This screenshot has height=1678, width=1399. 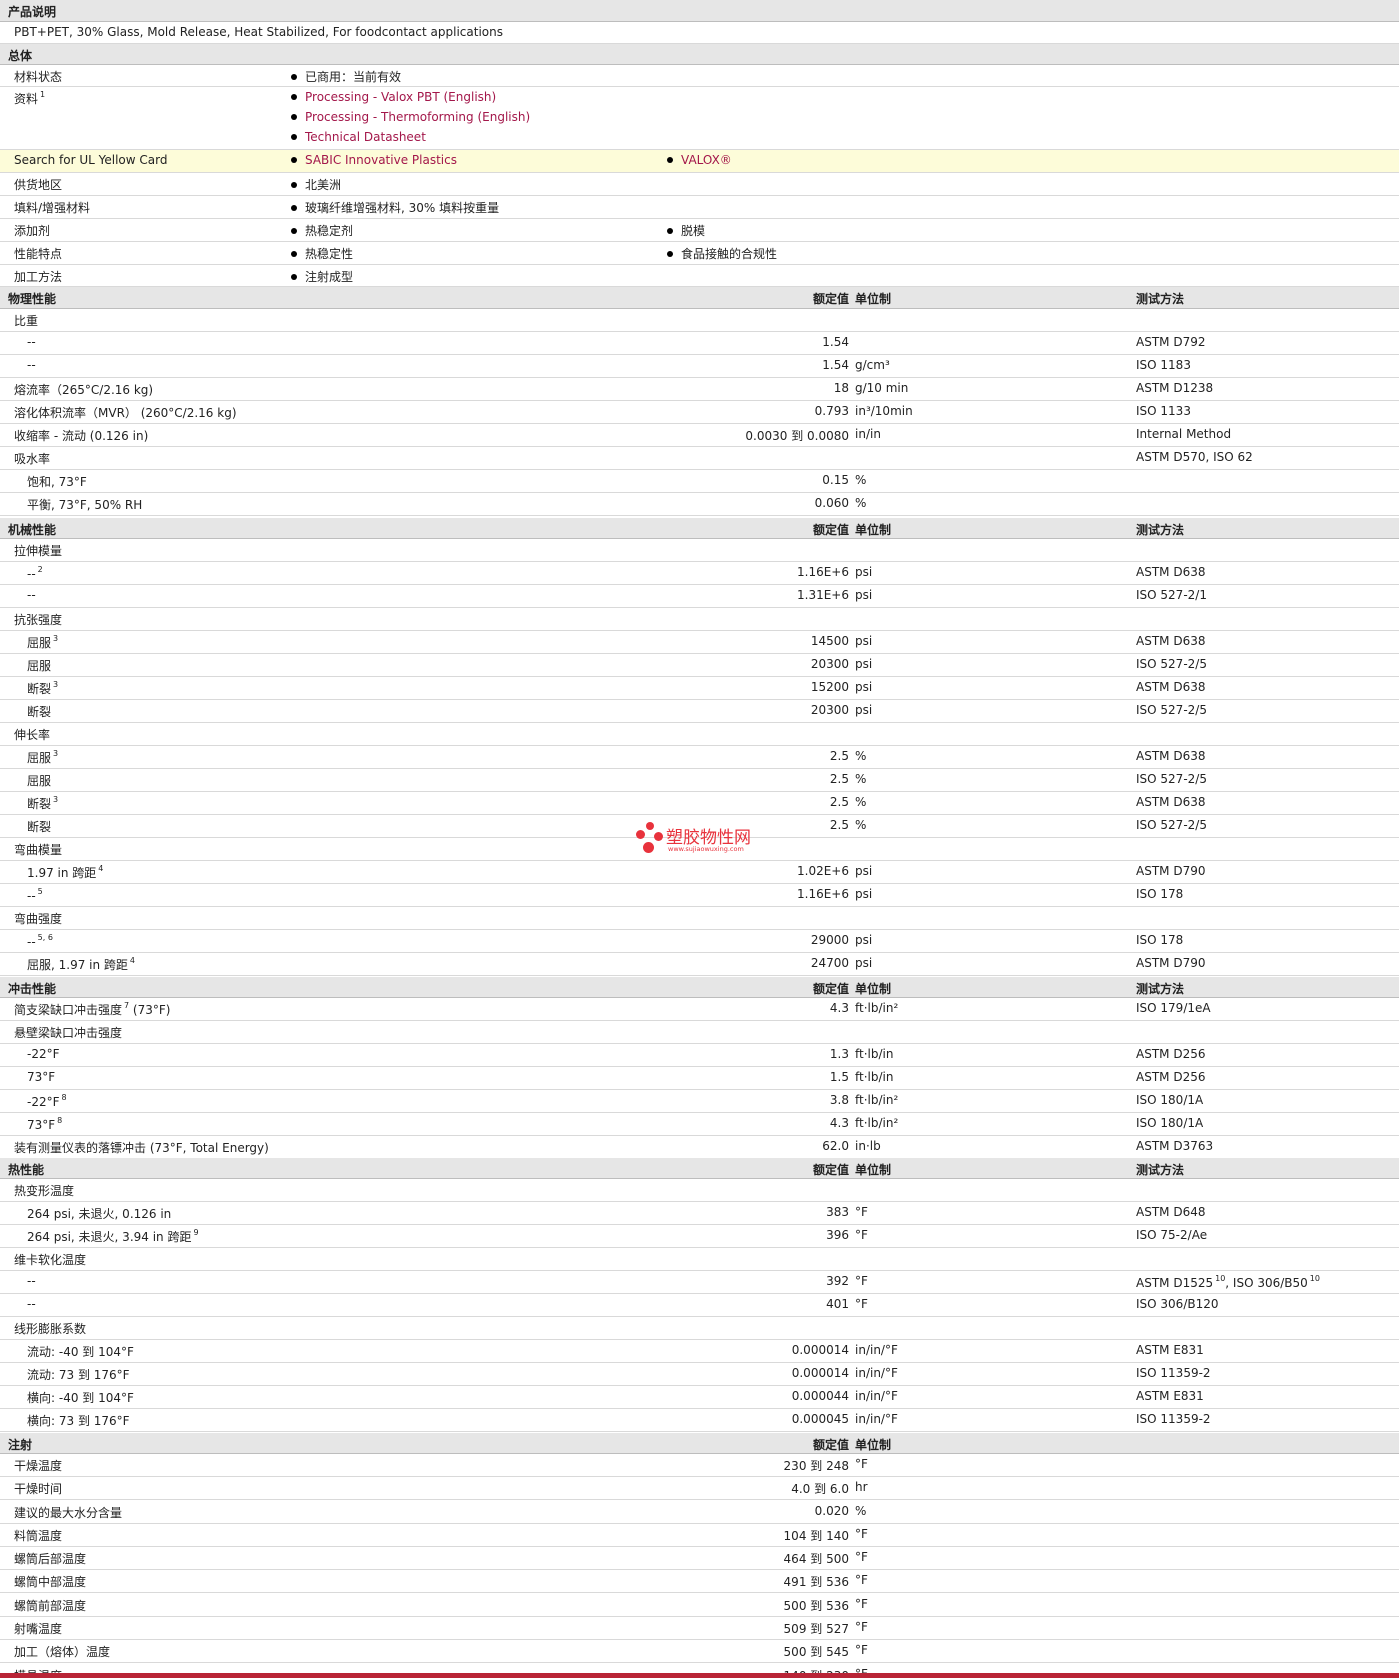 I want to click on column-header-unit: 单位制, so click(x=873, y=530).